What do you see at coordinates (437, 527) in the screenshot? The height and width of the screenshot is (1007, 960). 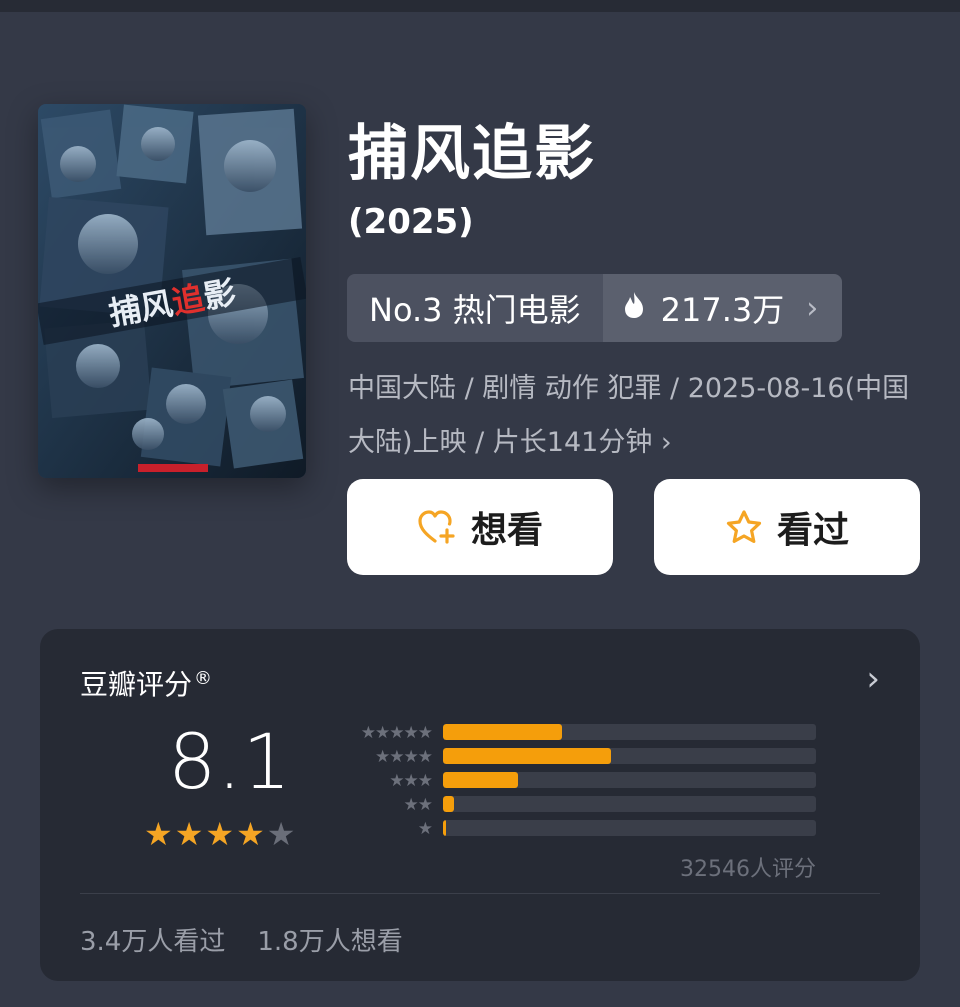 I see `heart-plus-icon` at bounding box center [437, 527].